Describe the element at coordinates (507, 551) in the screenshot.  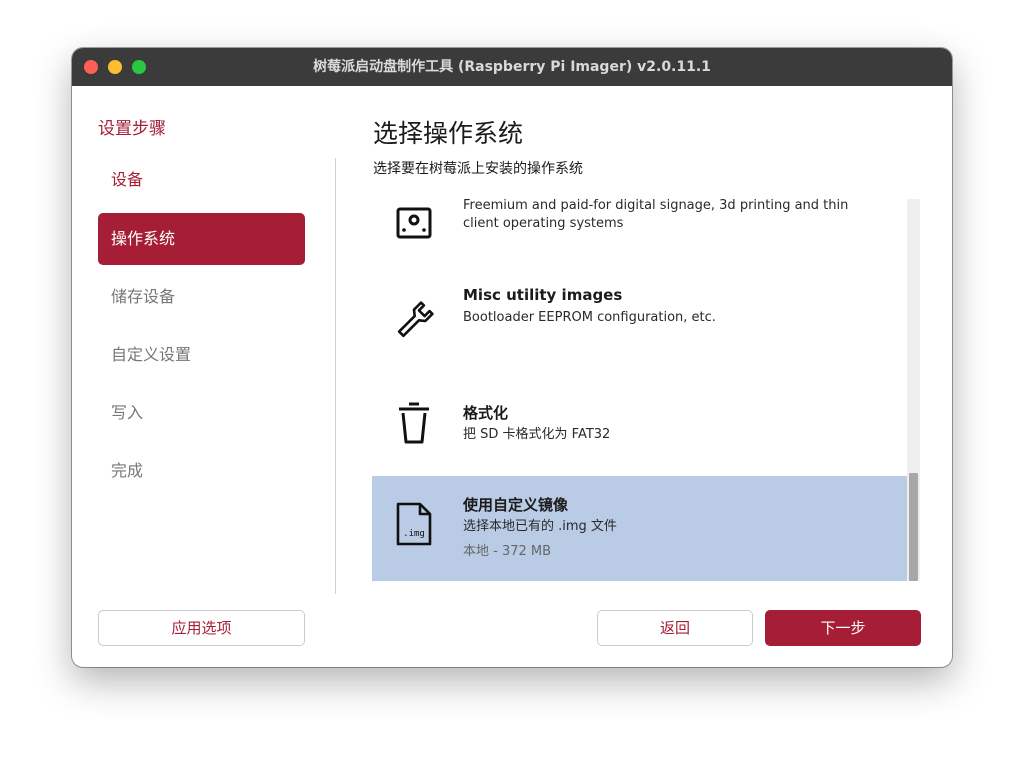
I see `os-item-size: 本地 - 372 MB` at that location.